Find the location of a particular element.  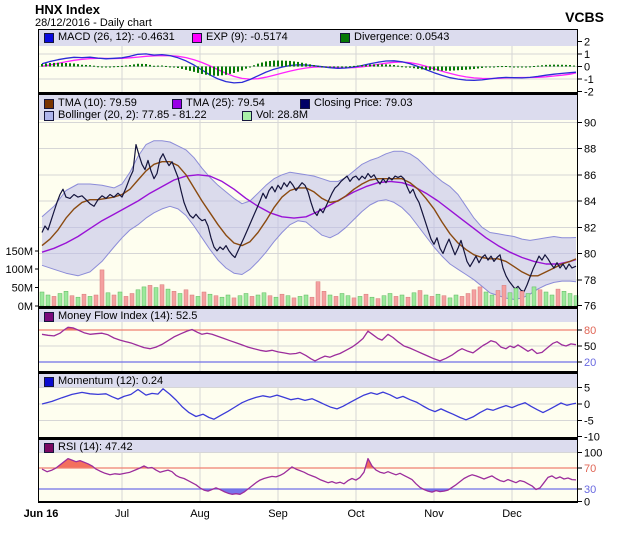

legend-divergence: Divergence: 0.0543 is located at coordinates (394, 37).